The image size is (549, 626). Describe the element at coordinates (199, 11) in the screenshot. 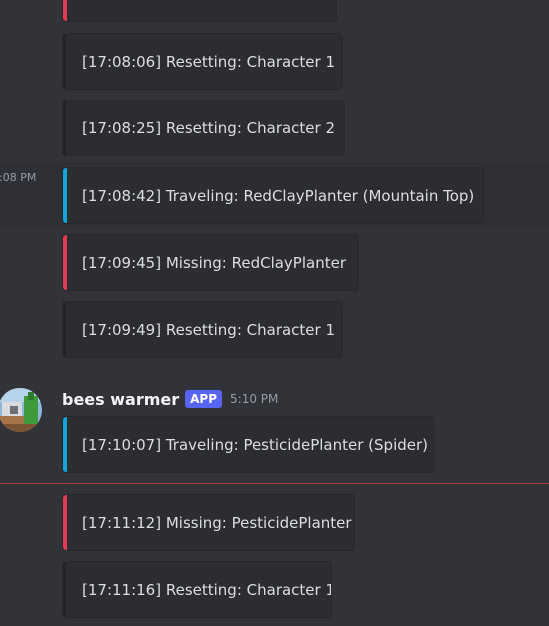

I see `message-embed` at that location.